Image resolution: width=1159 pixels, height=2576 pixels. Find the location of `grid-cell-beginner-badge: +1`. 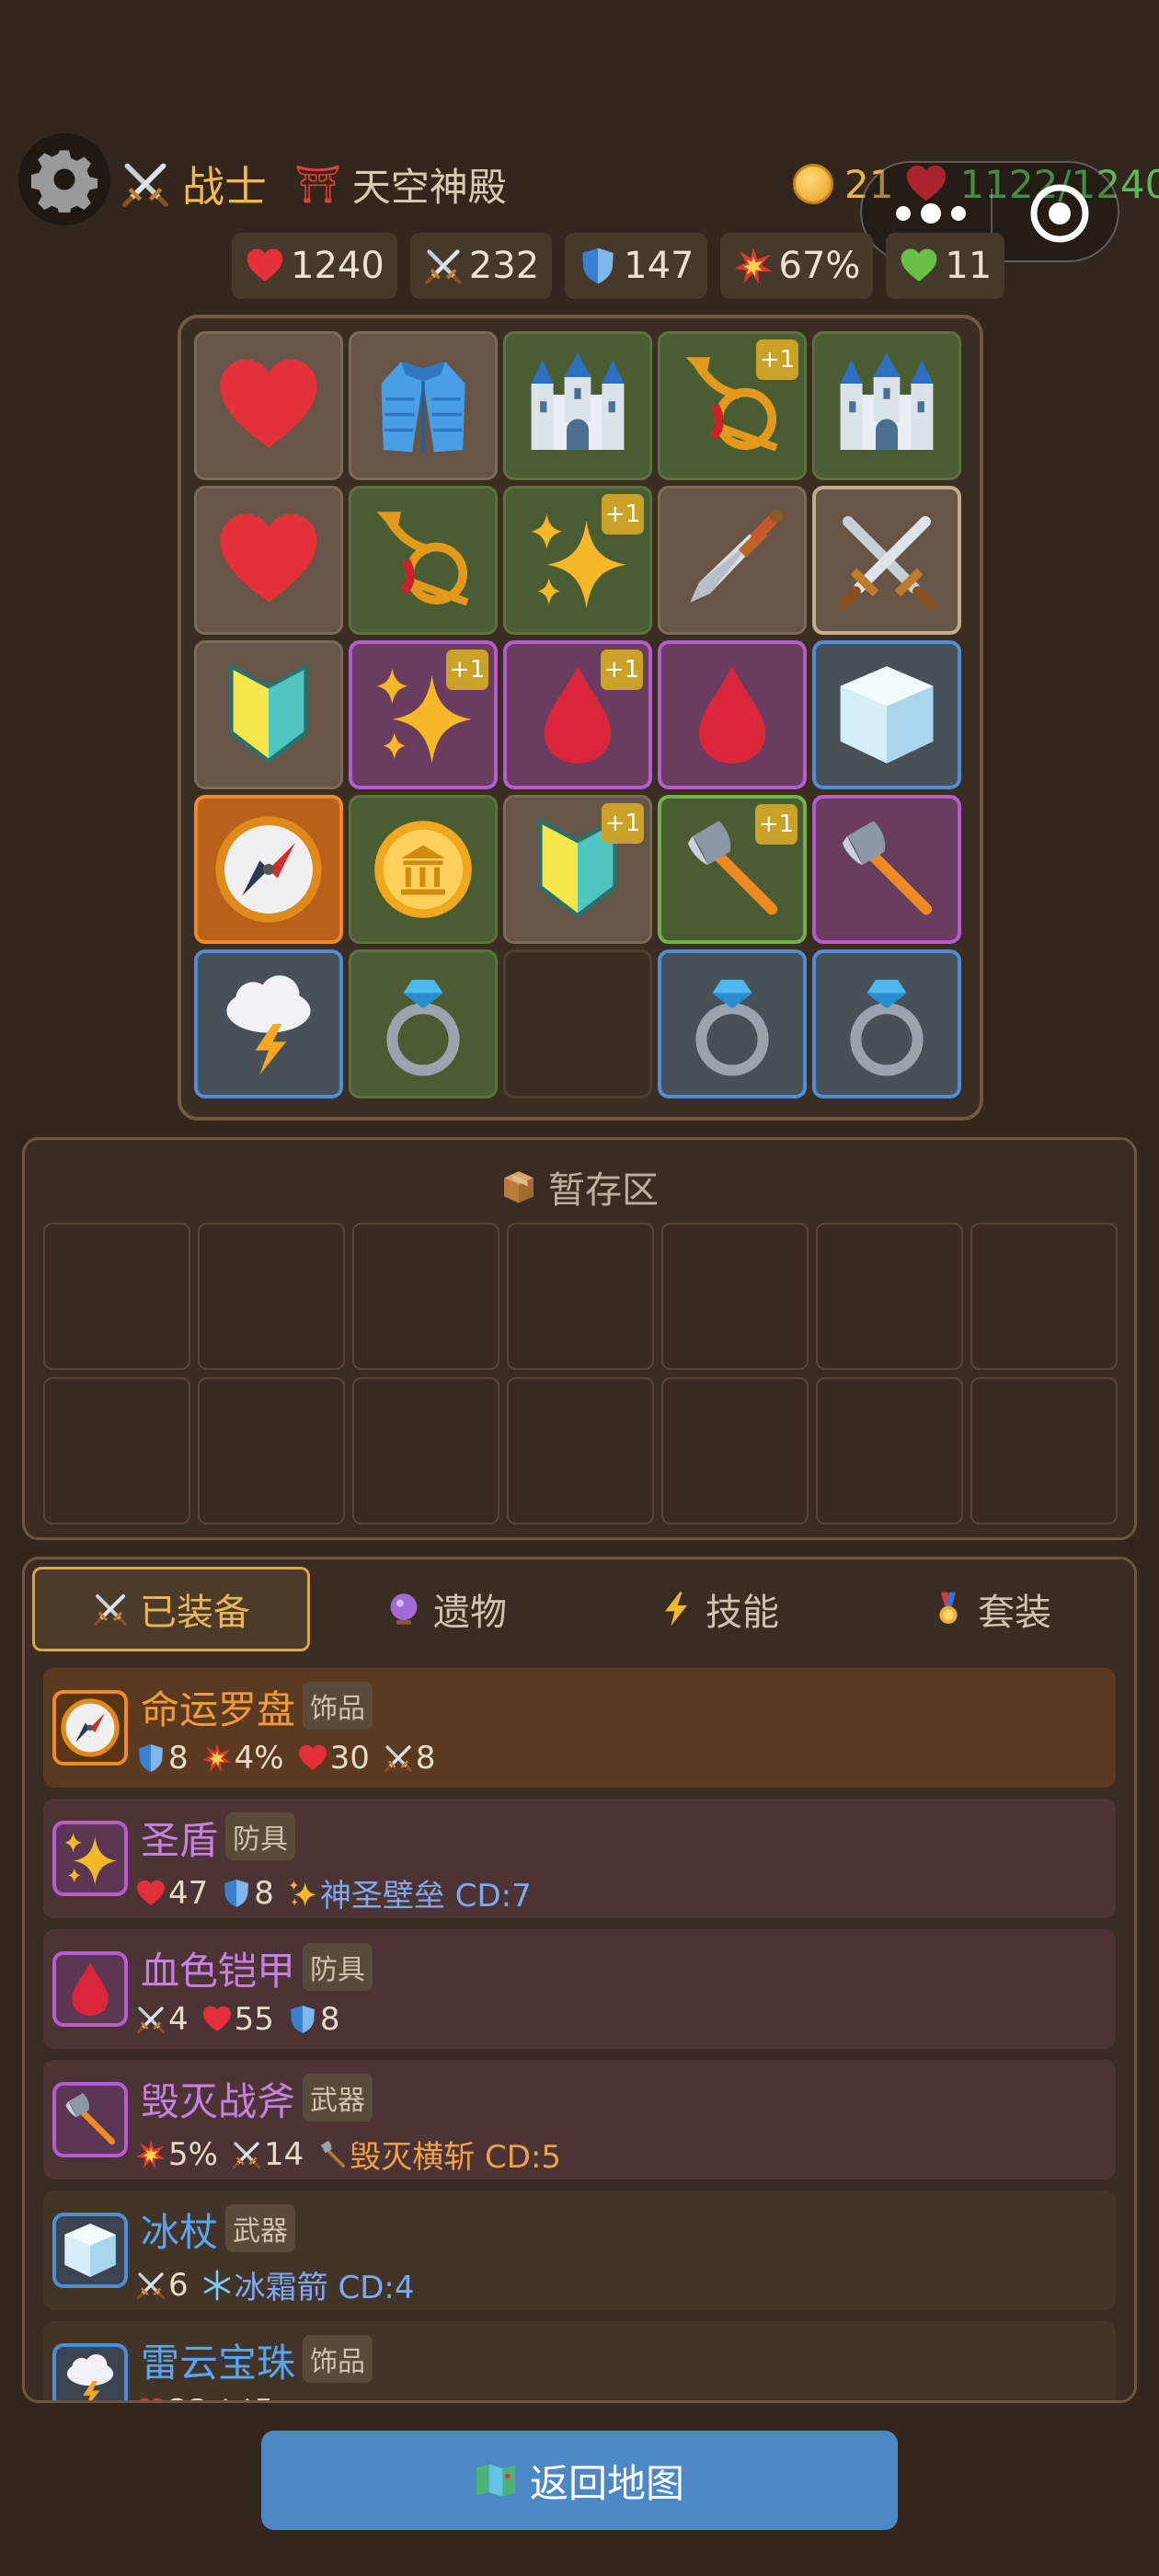

grid-cell-beginner-badge: +1 is located at coordinates (577, 869).